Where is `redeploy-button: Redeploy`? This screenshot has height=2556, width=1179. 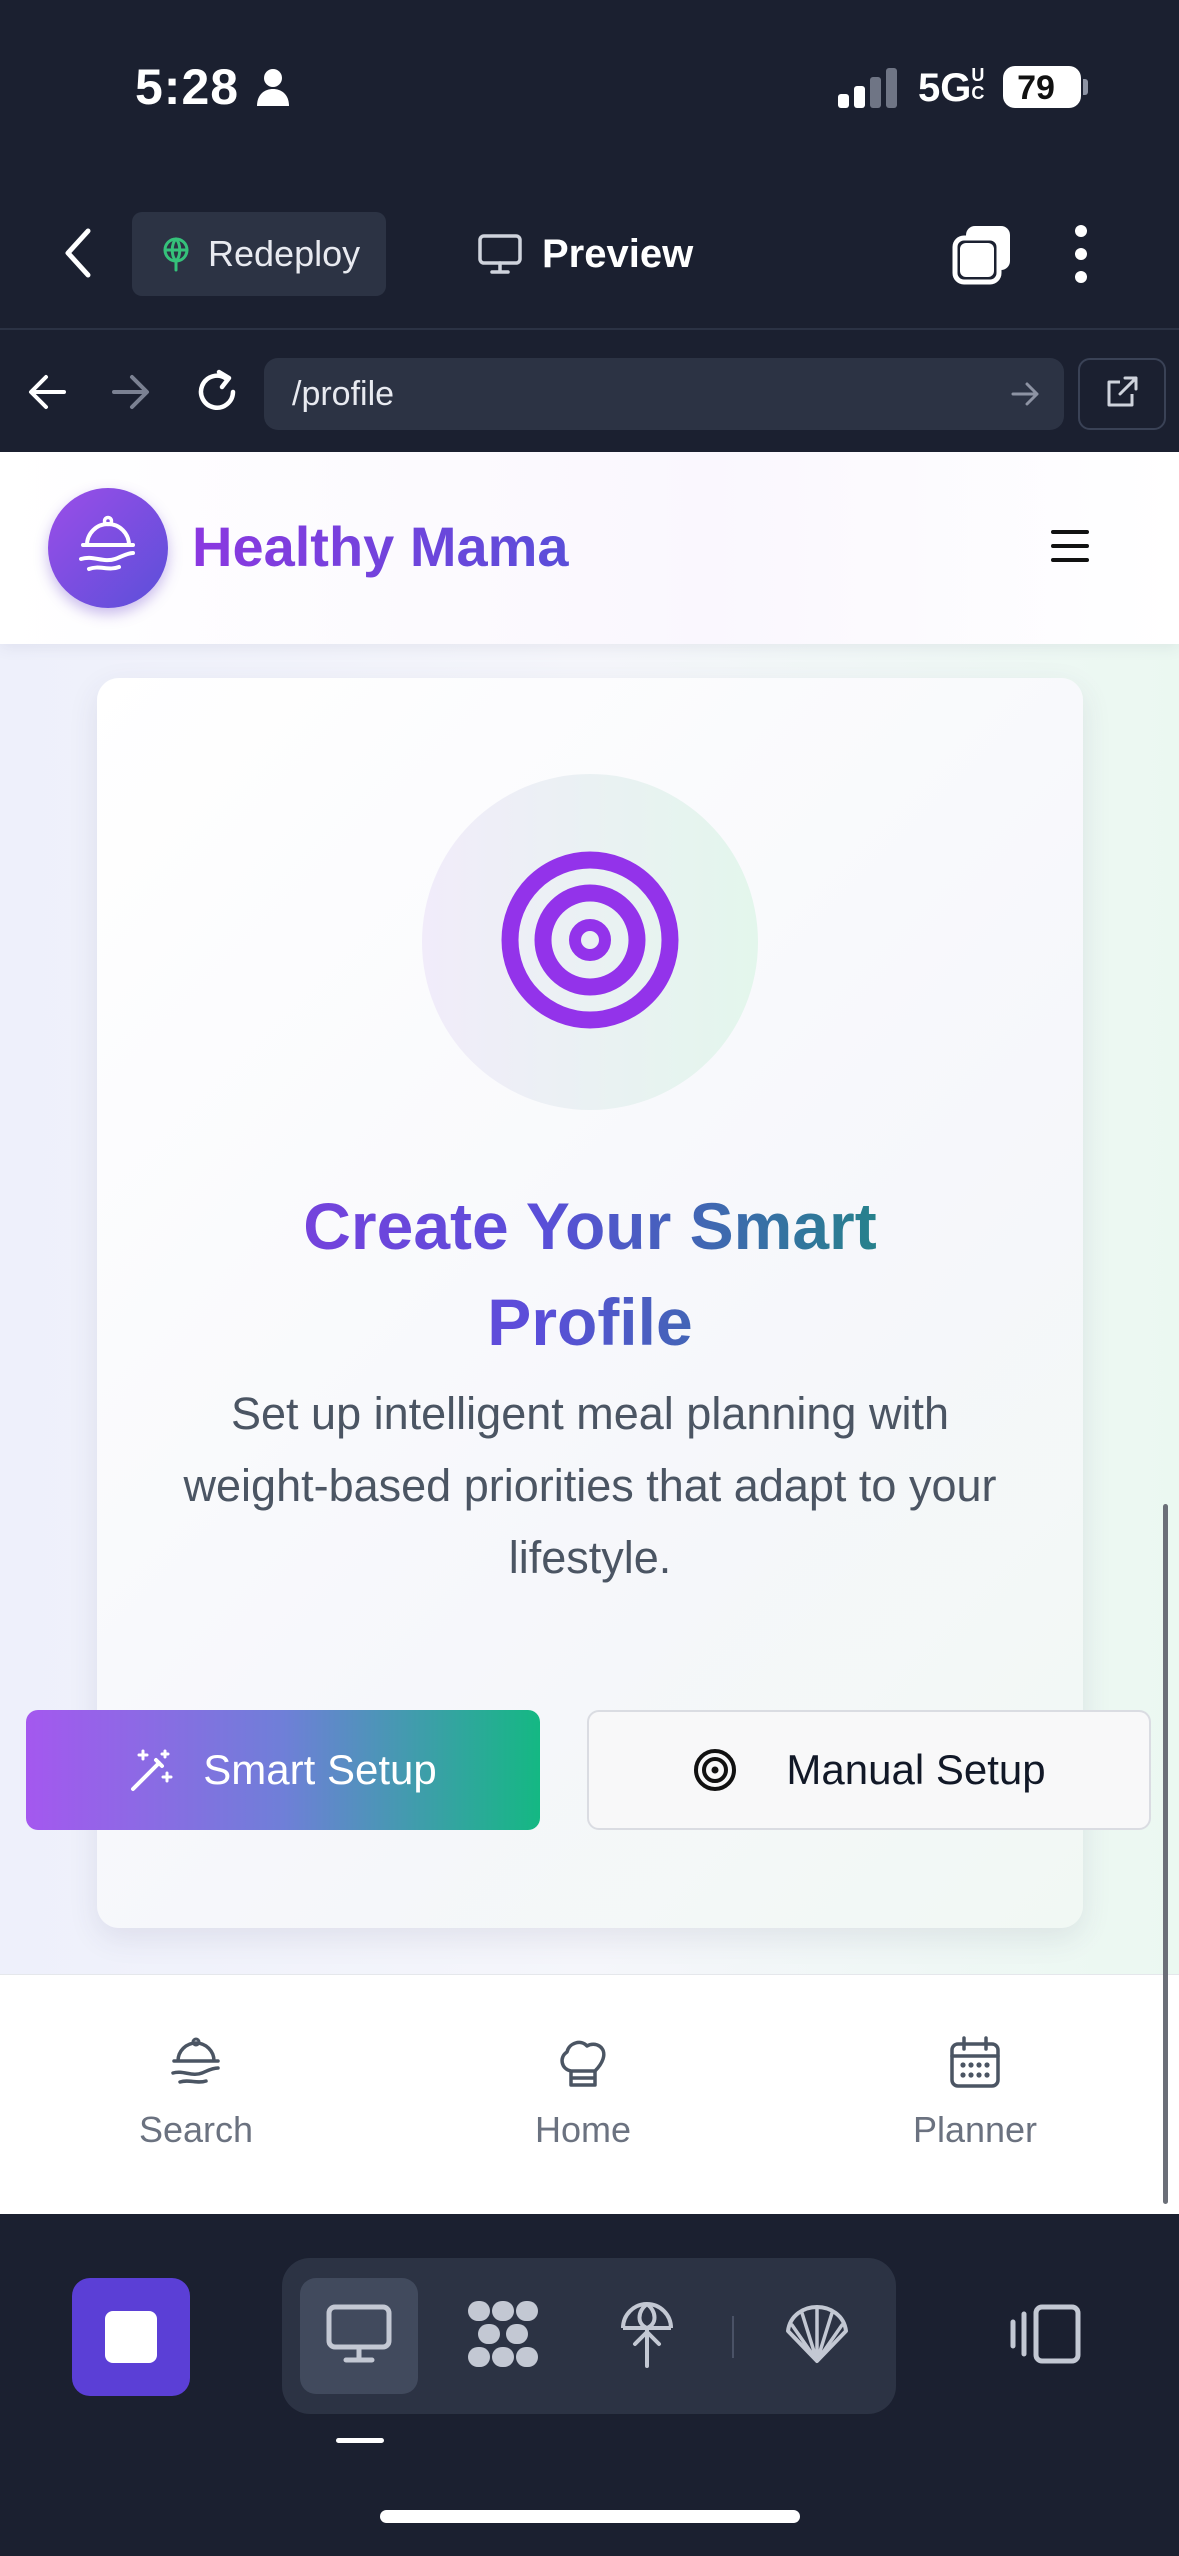 redeploy-button: Redeploy is located at coordinates (259, 254).